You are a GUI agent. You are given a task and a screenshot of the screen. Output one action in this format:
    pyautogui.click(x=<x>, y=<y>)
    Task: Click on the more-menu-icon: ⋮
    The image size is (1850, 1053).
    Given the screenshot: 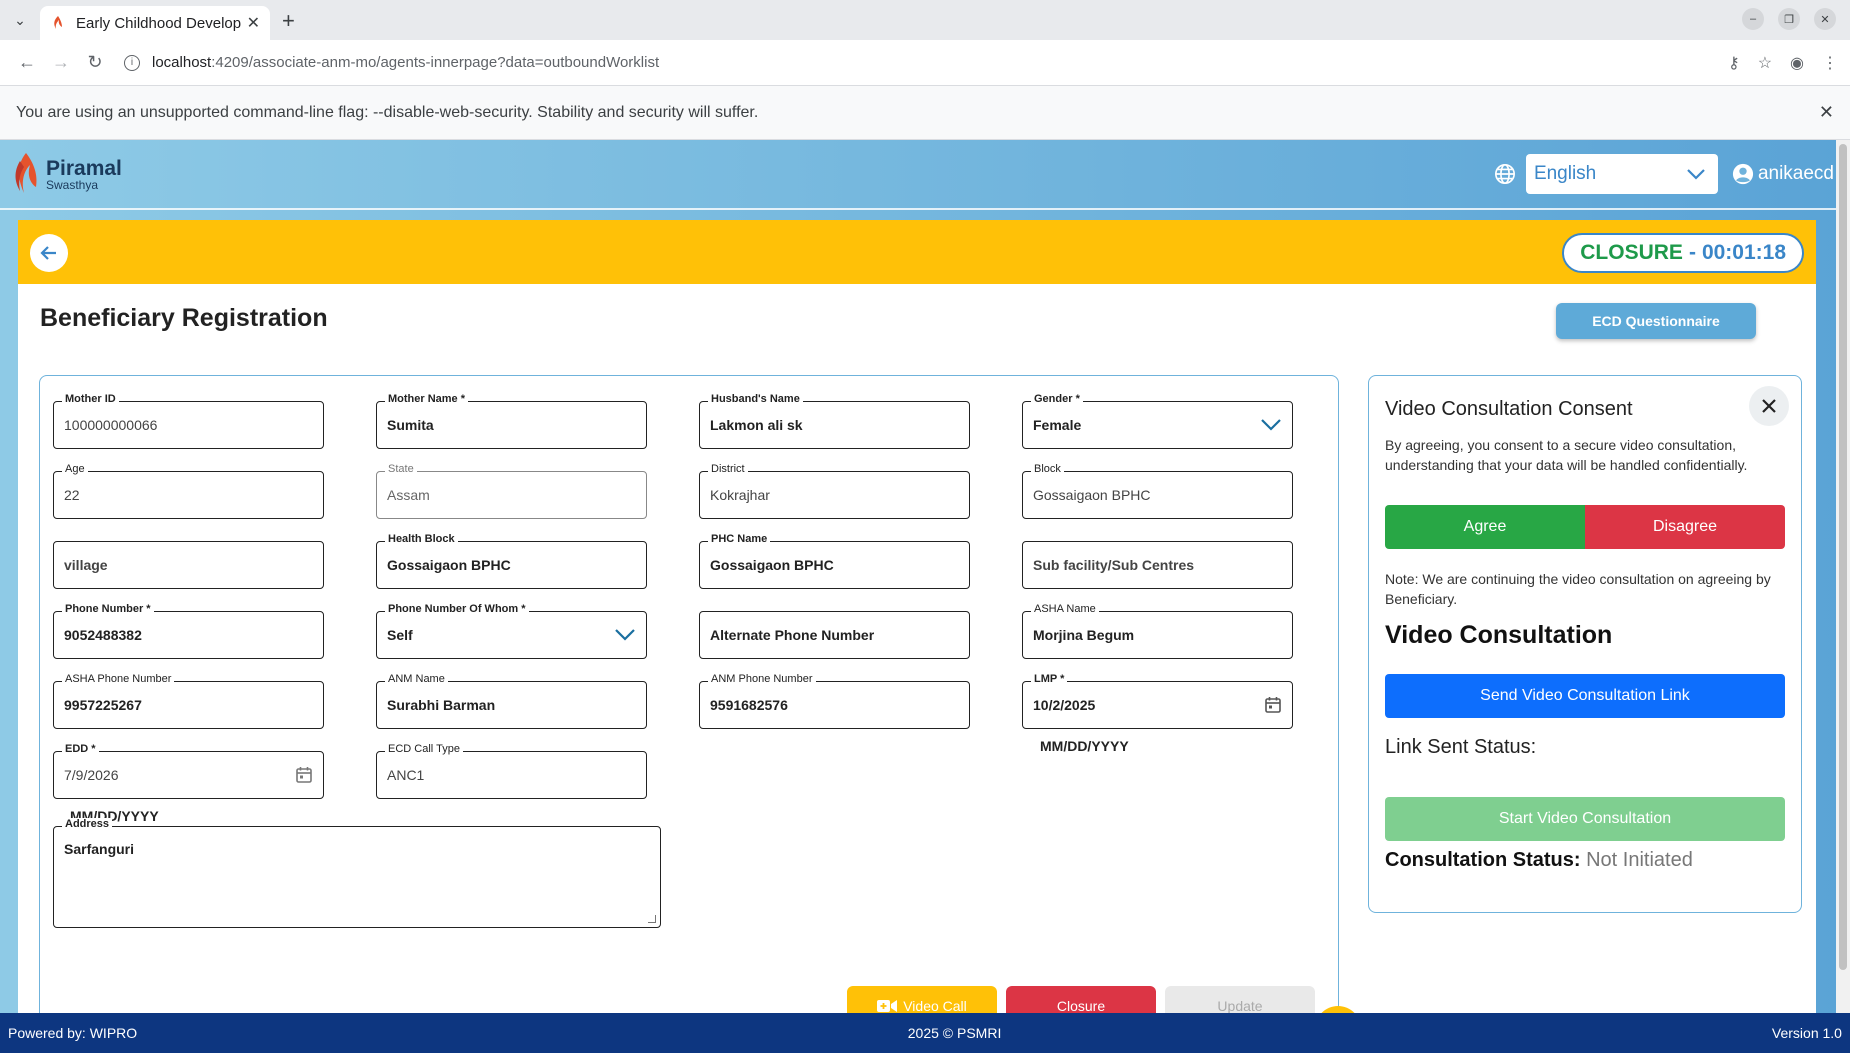 What is the action you would take?
    pyautogui.click(x=1830, y=63)
    